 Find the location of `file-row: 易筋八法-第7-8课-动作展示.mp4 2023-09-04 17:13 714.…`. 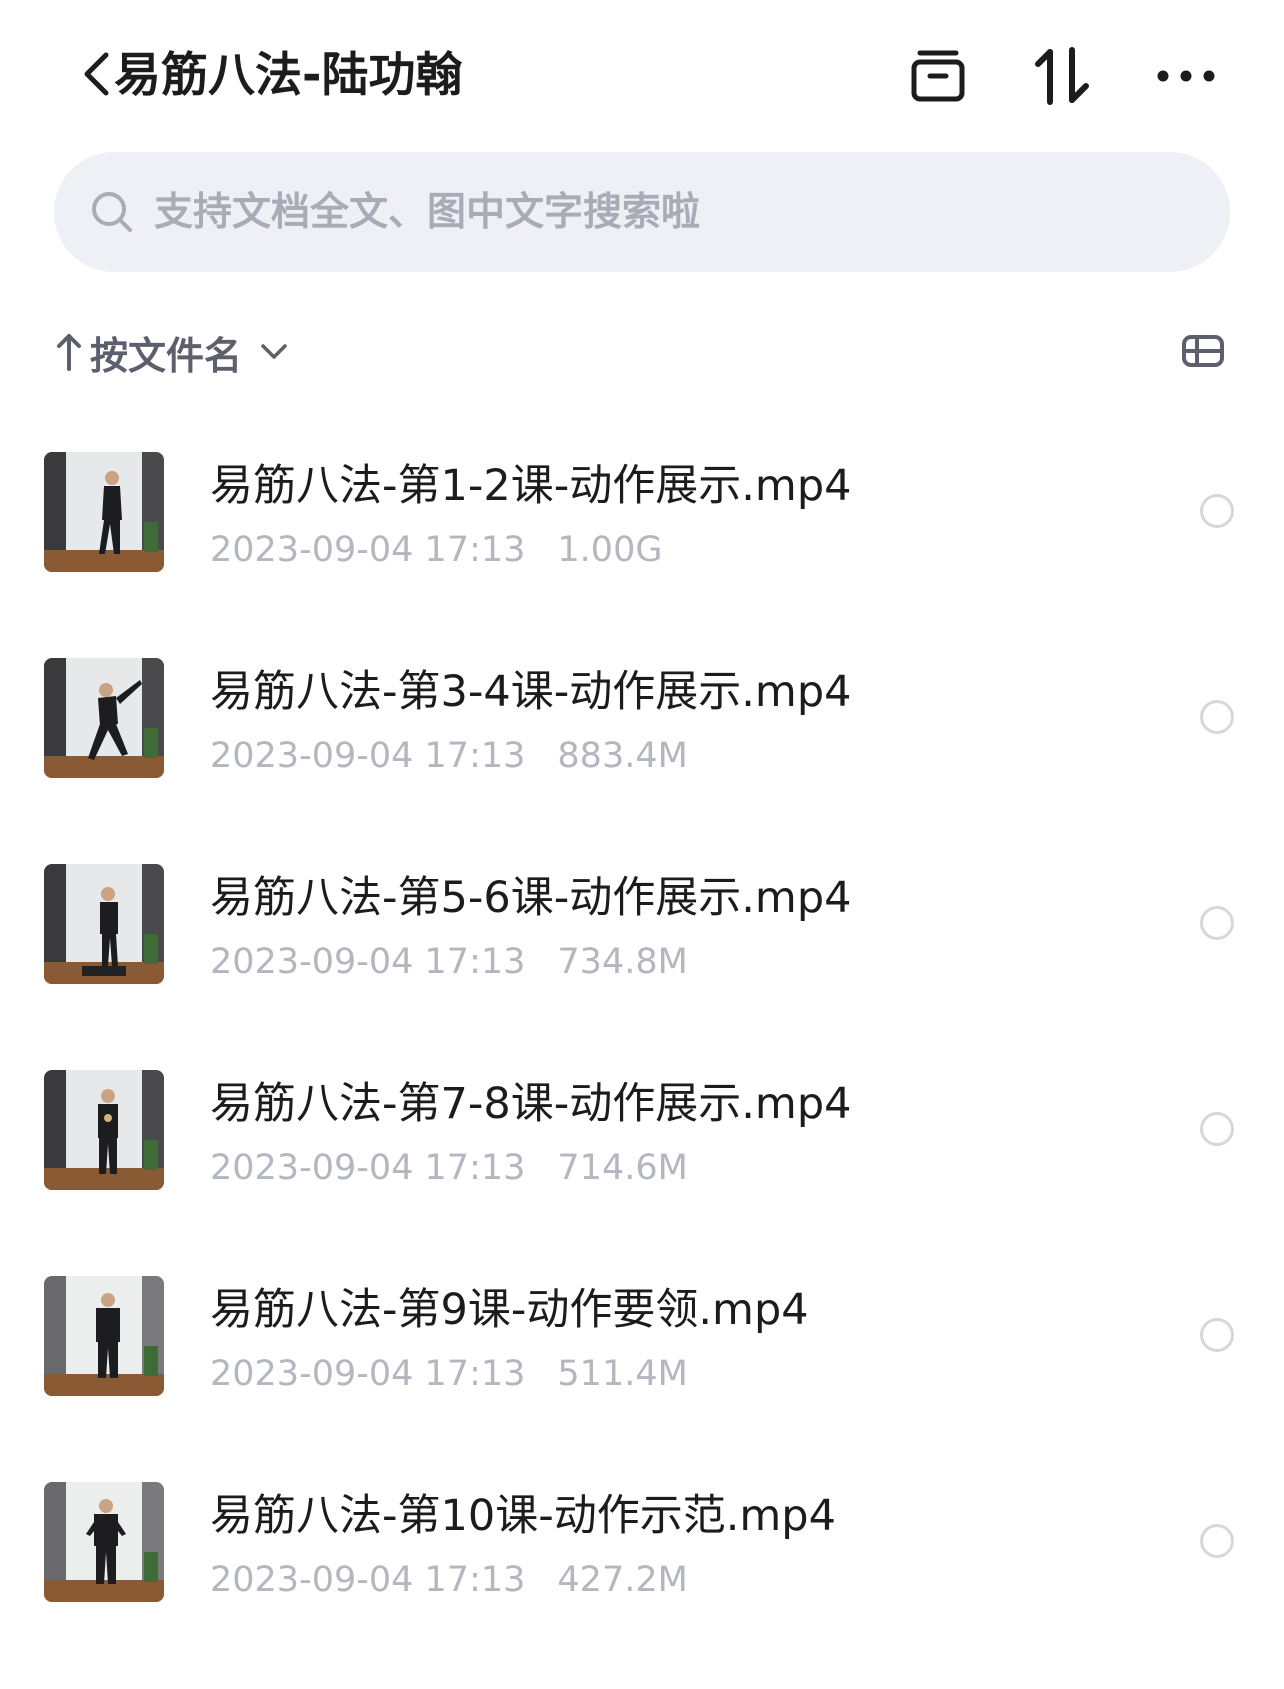

file-row: 易筋八法-第7-8课-动作展示.mp4 2023-09-04 17:13 714.… is located at coordinates (642, 1171).